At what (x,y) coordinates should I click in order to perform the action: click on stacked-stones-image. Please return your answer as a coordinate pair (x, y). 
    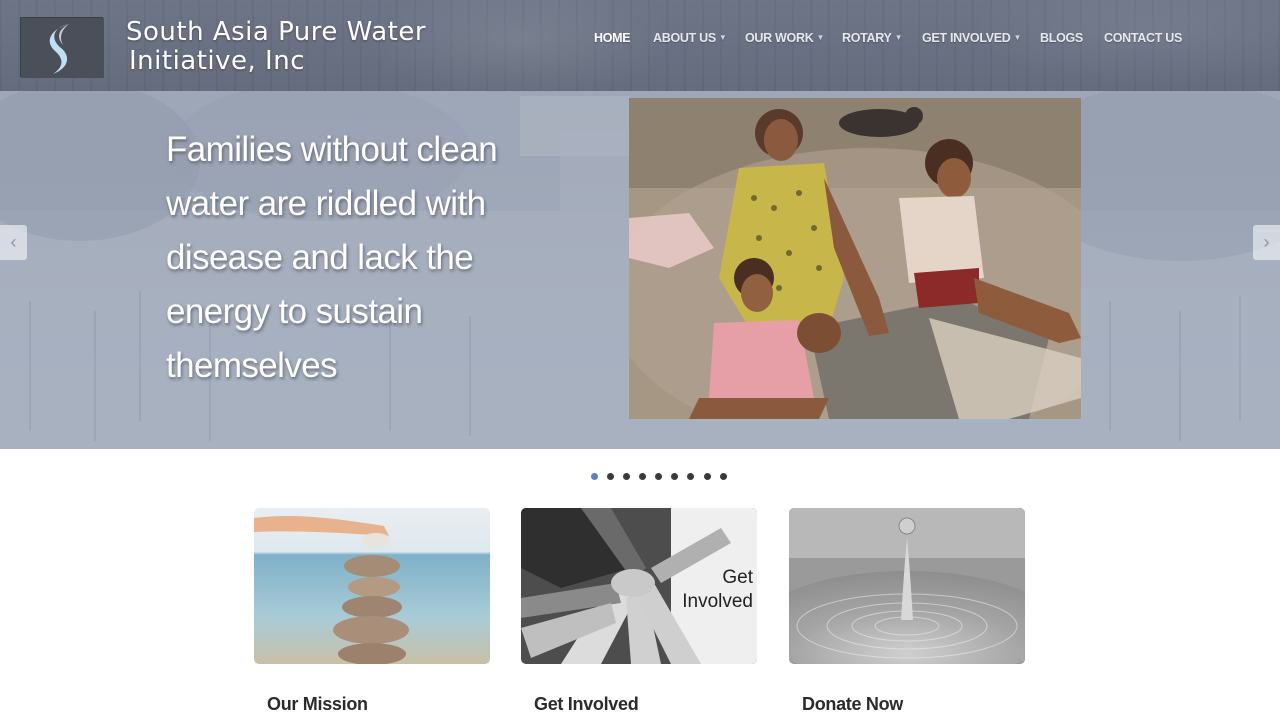
    Looking at the image, I should click on (372, 586).